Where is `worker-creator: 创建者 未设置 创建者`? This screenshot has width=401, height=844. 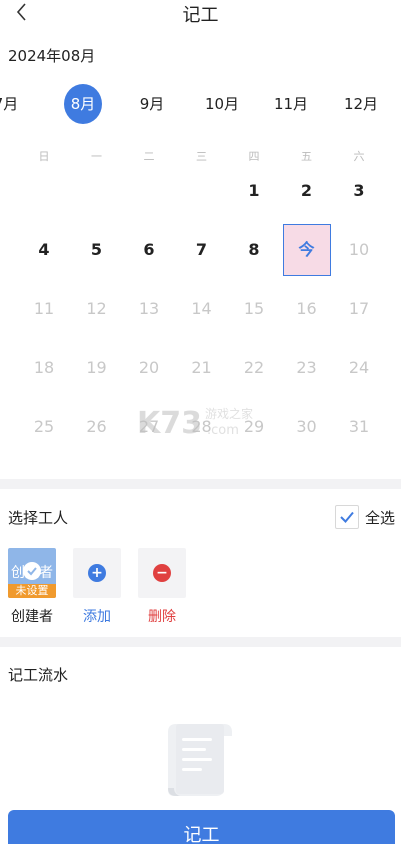 worker-creator: 创建者 未设置 创建者 is located at coordinates (32, 587).